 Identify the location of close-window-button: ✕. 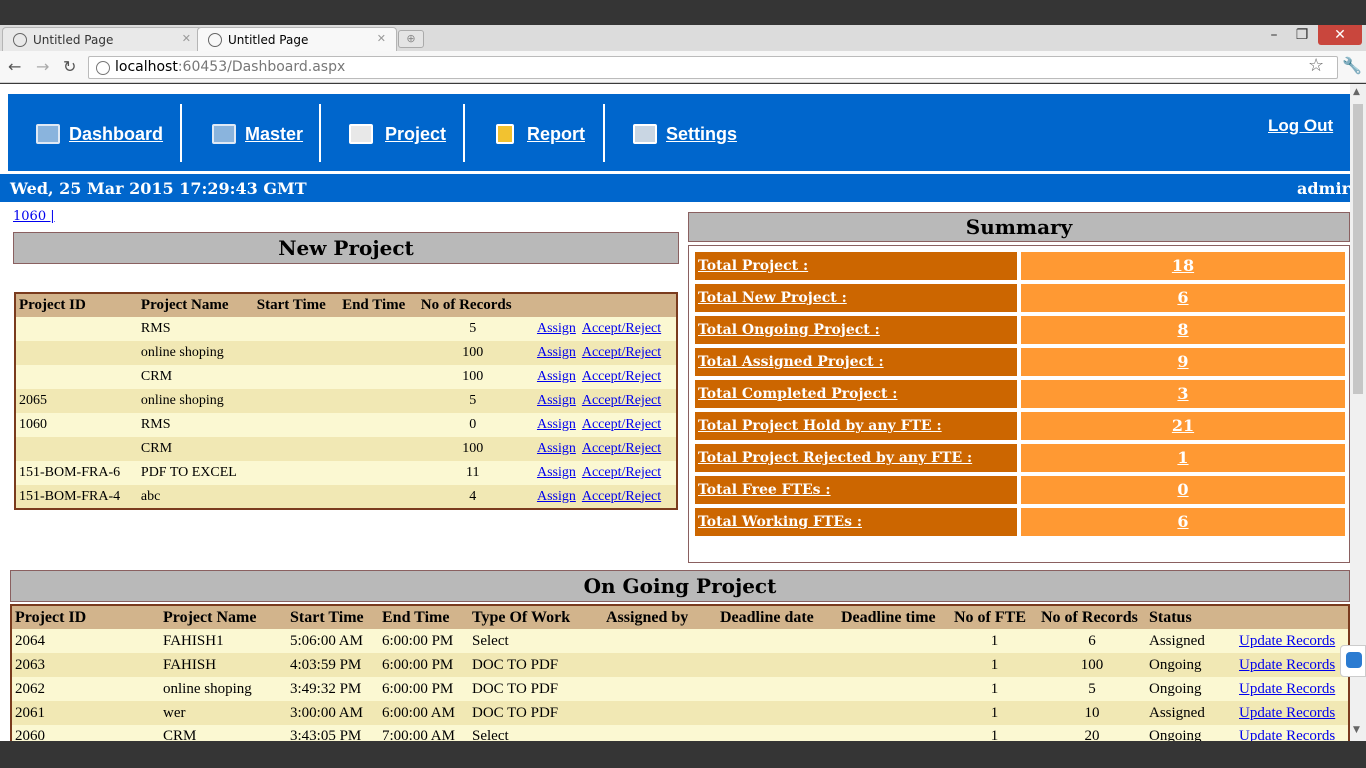
(1340, 35).